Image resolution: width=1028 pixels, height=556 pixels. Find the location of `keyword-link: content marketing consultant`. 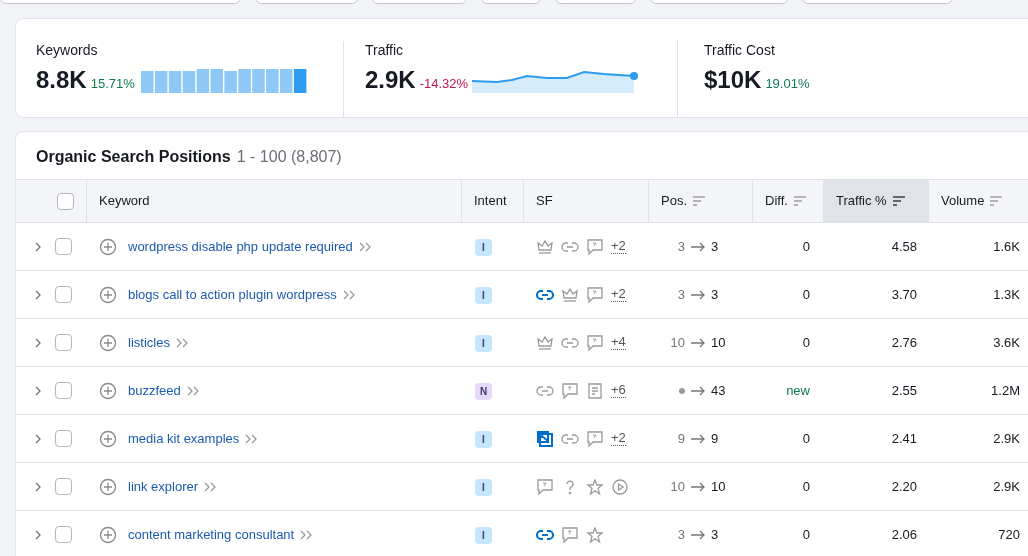

keyword-link: content marketing consultant is located at coordinates (211, 534).